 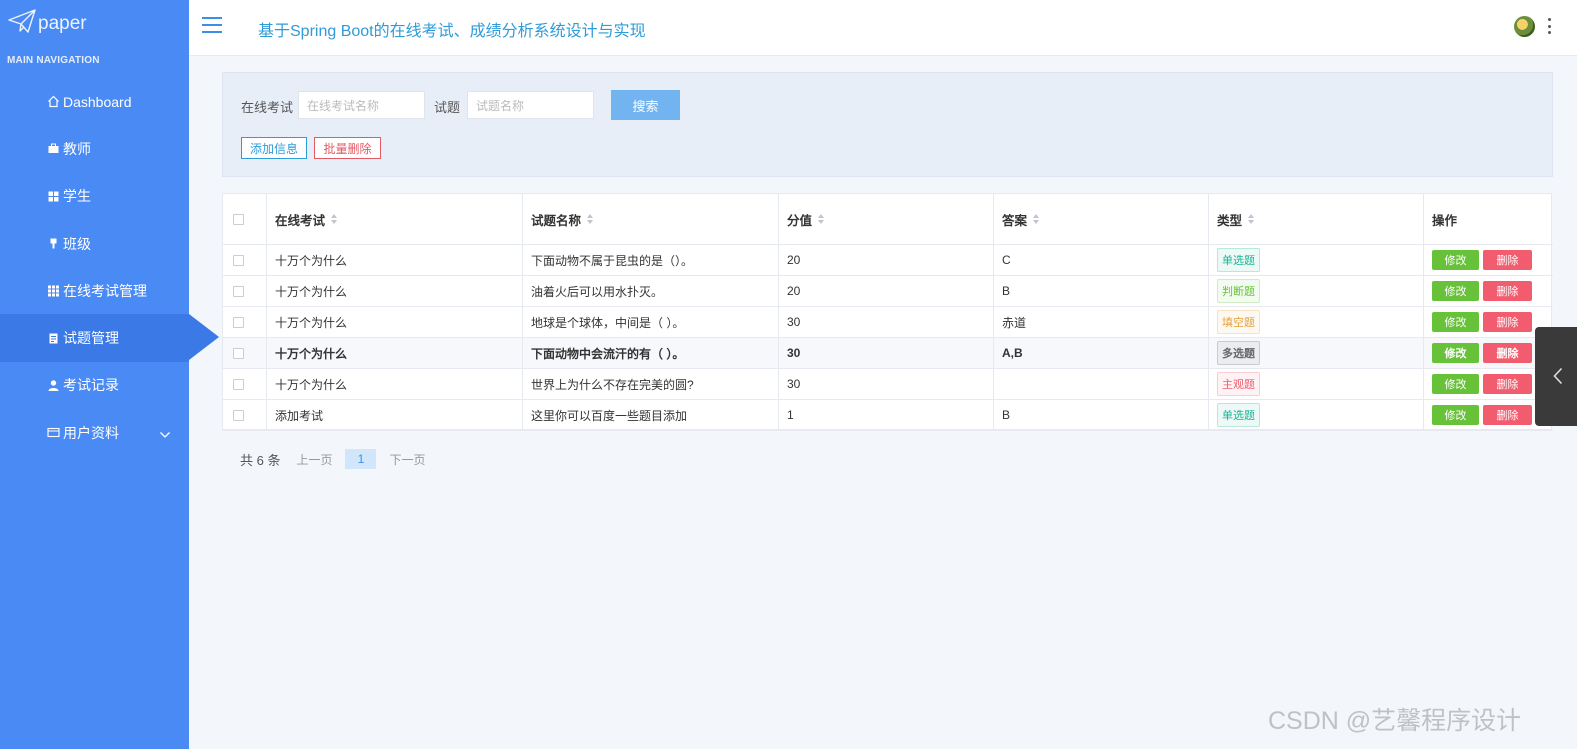 I want to click on question-search-input: 试题名称, so click(x=530, y=105).